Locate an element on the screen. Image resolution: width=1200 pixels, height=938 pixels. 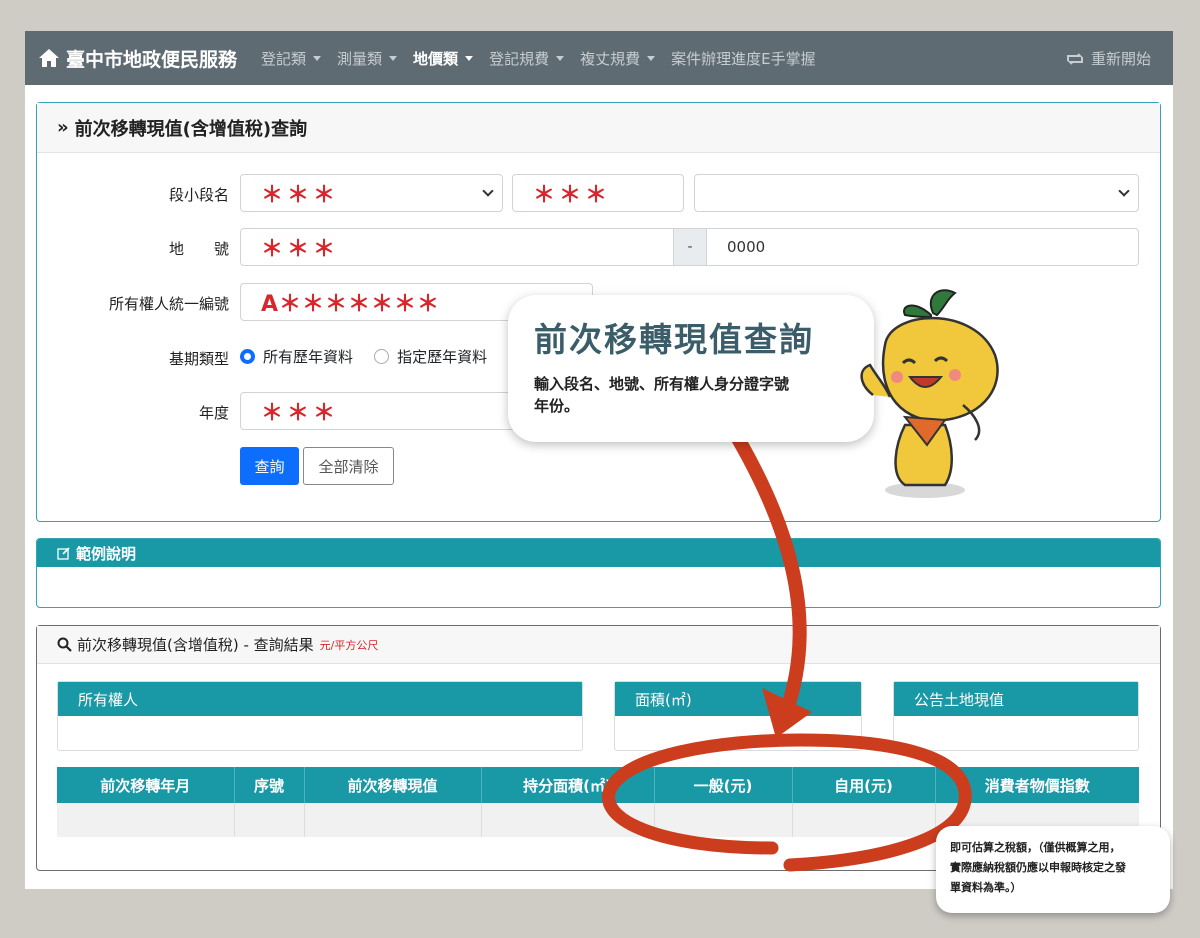
callout-bubble: 前次移轉現值查詢 輸入段名、地號、所有權人身分證字號 年份。 is located at coordinates (691, 368).